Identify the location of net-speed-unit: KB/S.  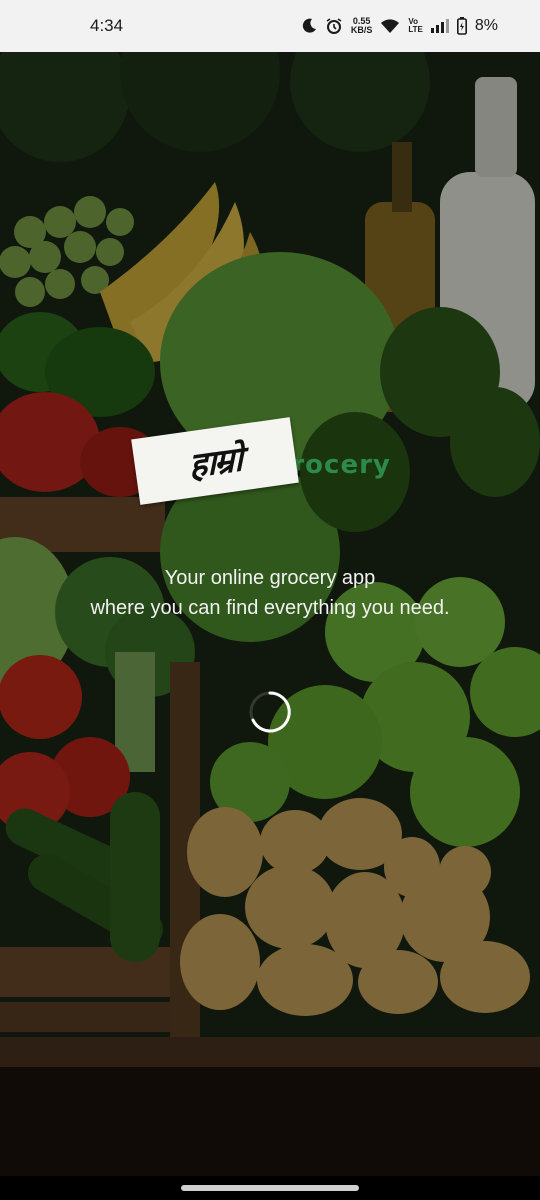
(361, 30).